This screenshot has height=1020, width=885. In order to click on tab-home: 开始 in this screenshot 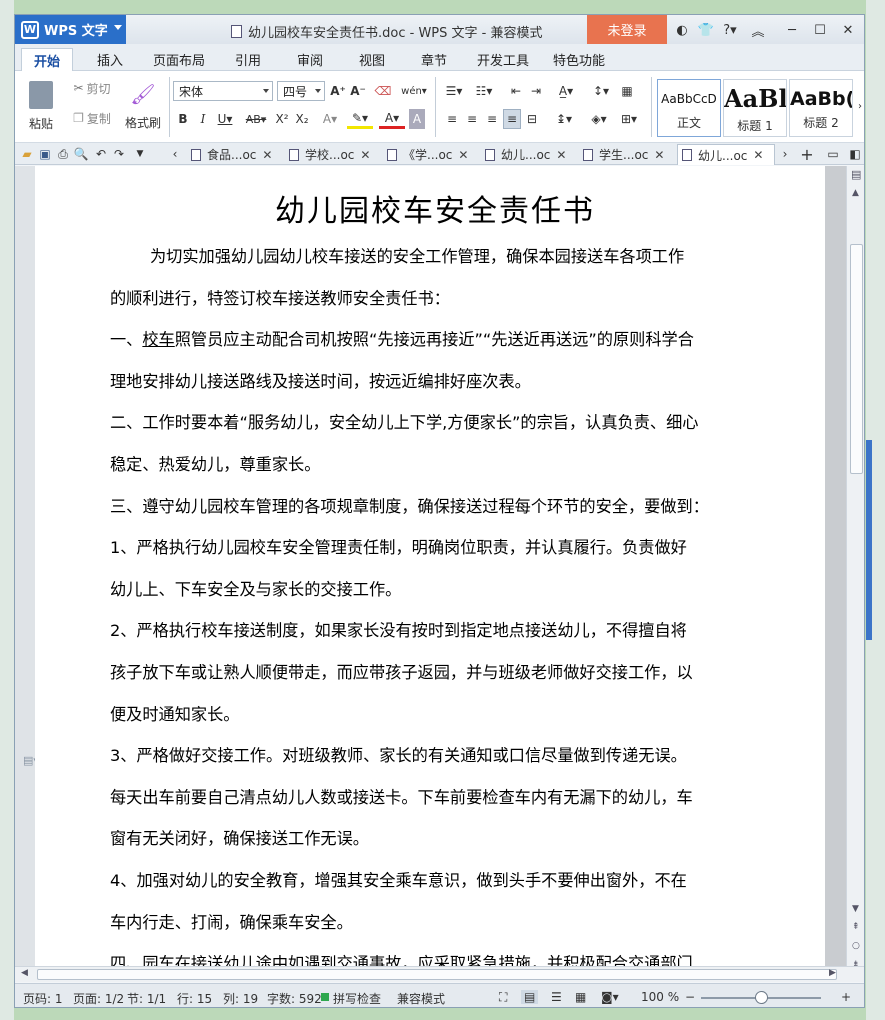, I will do `click(47, 59)`.